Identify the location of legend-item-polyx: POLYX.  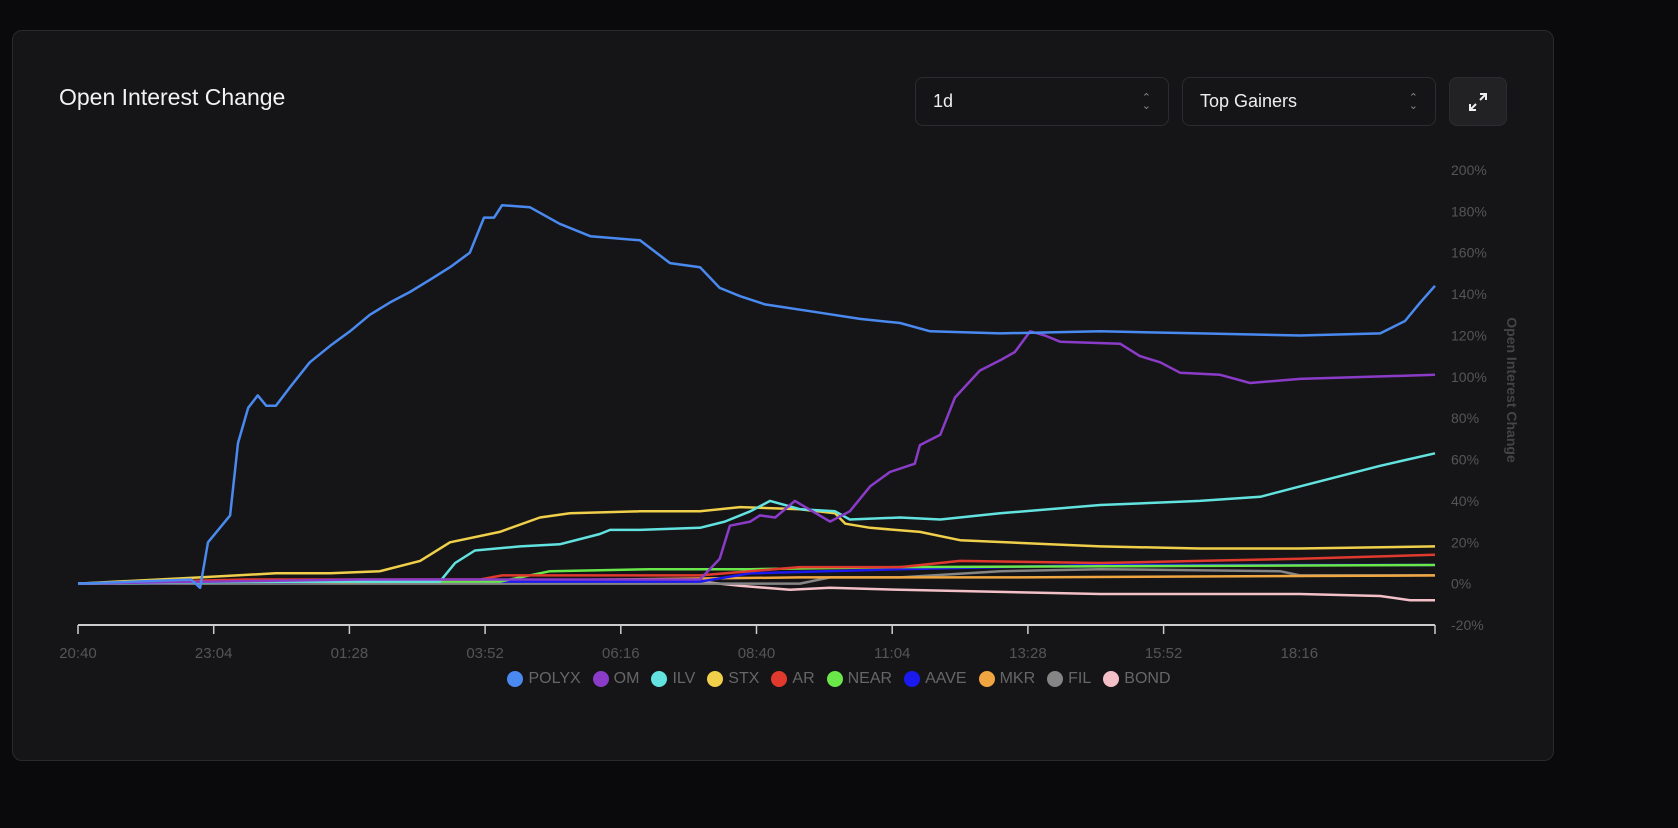
(544, 679).